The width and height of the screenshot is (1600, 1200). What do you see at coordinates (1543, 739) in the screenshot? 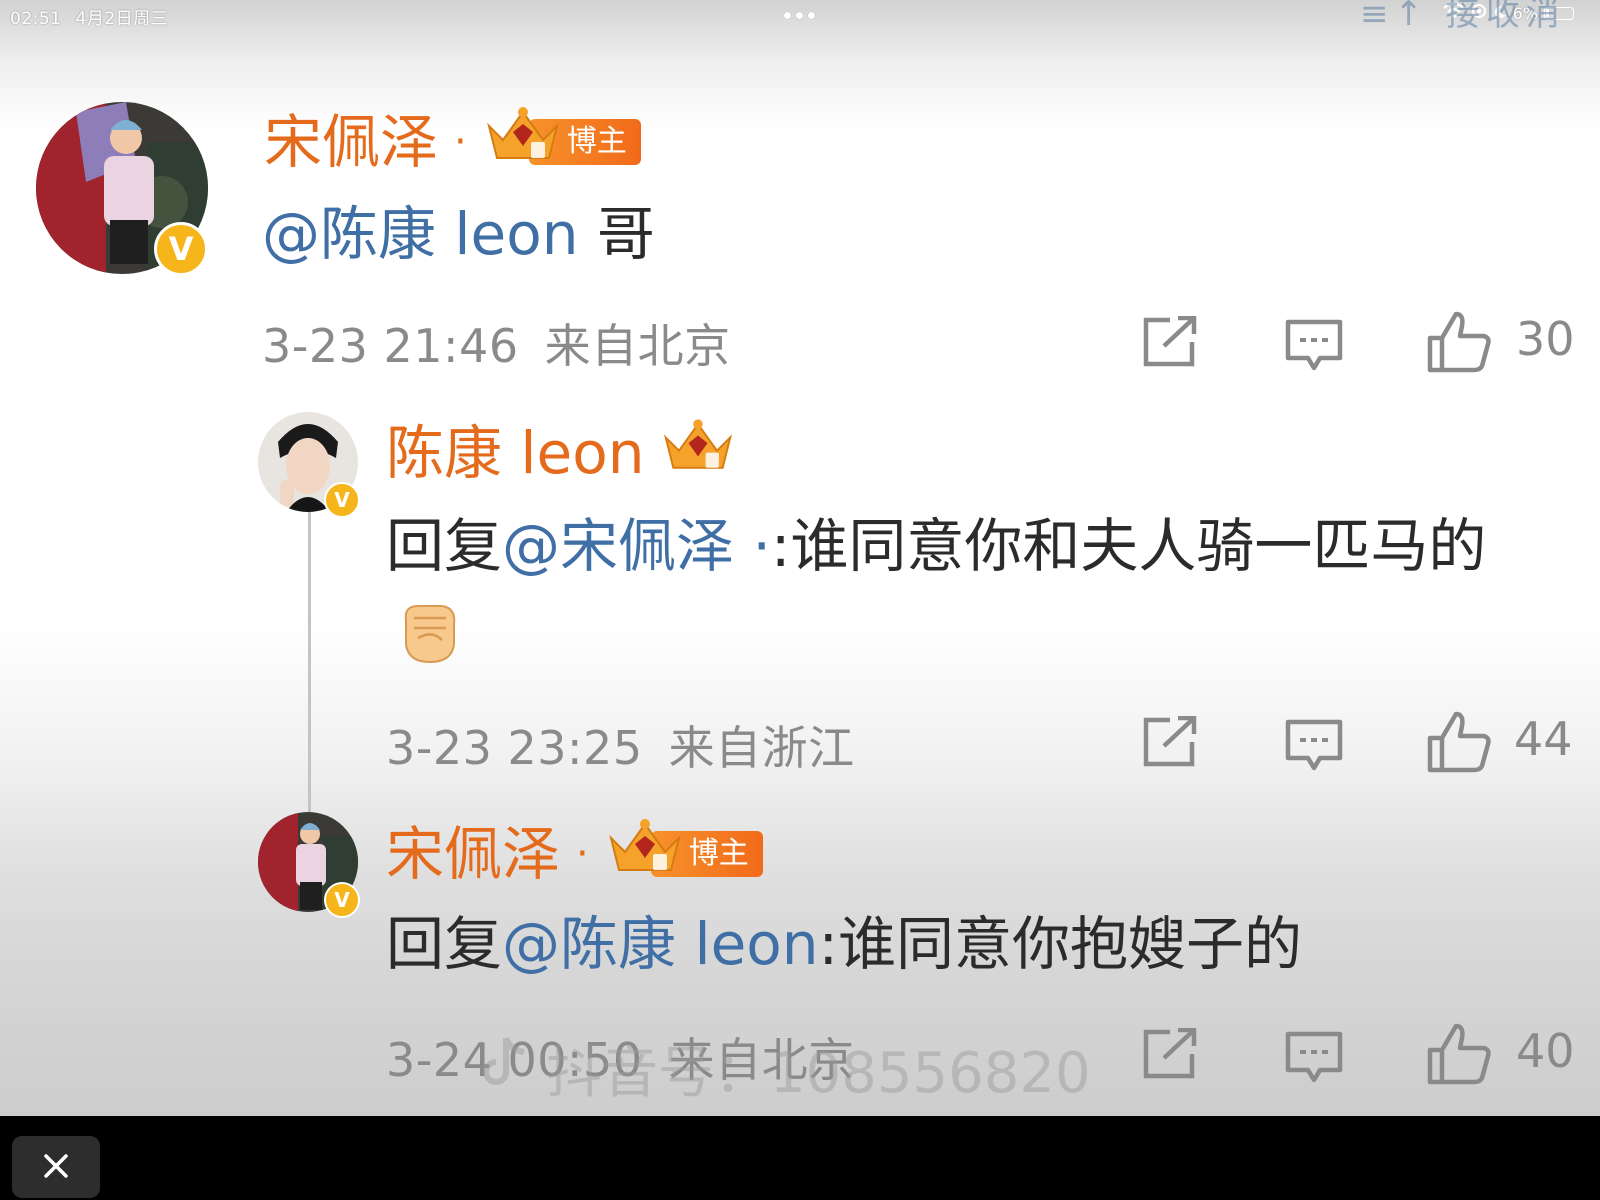
I see `like-count: 44` at bounding box center [1543, 739].